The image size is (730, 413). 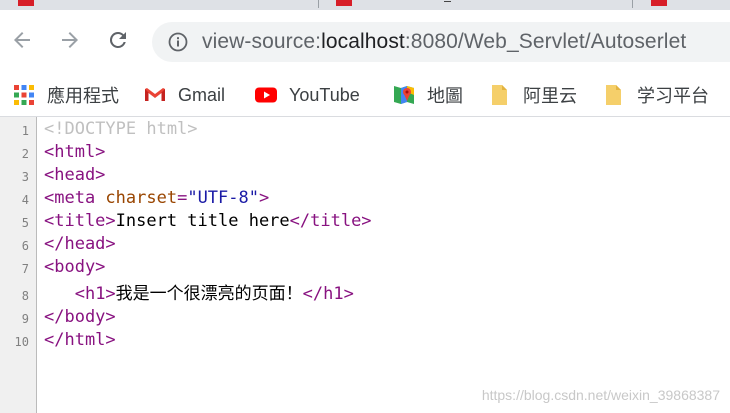 I want to click on source-token-tag: </head>, so click(x=80, y=244).